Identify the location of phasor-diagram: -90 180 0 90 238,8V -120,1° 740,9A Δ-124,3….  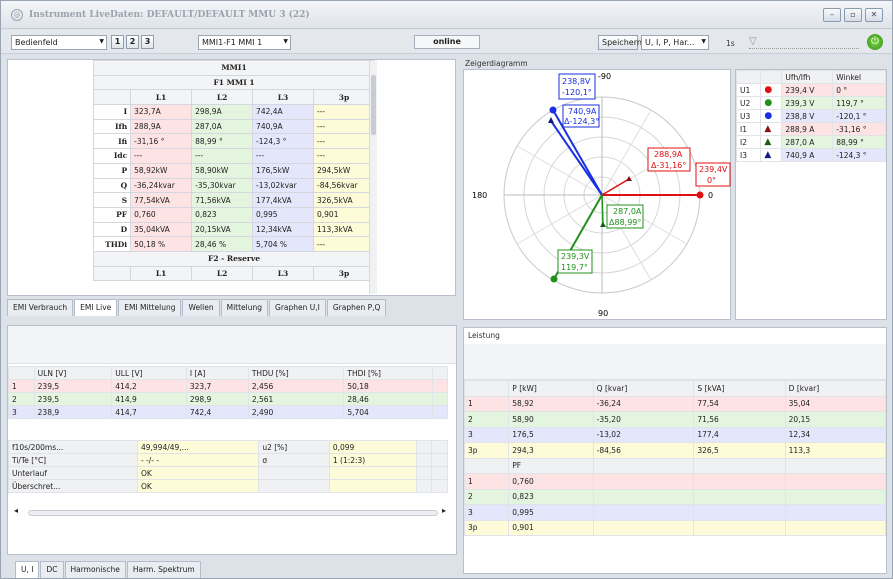
(597, 194).